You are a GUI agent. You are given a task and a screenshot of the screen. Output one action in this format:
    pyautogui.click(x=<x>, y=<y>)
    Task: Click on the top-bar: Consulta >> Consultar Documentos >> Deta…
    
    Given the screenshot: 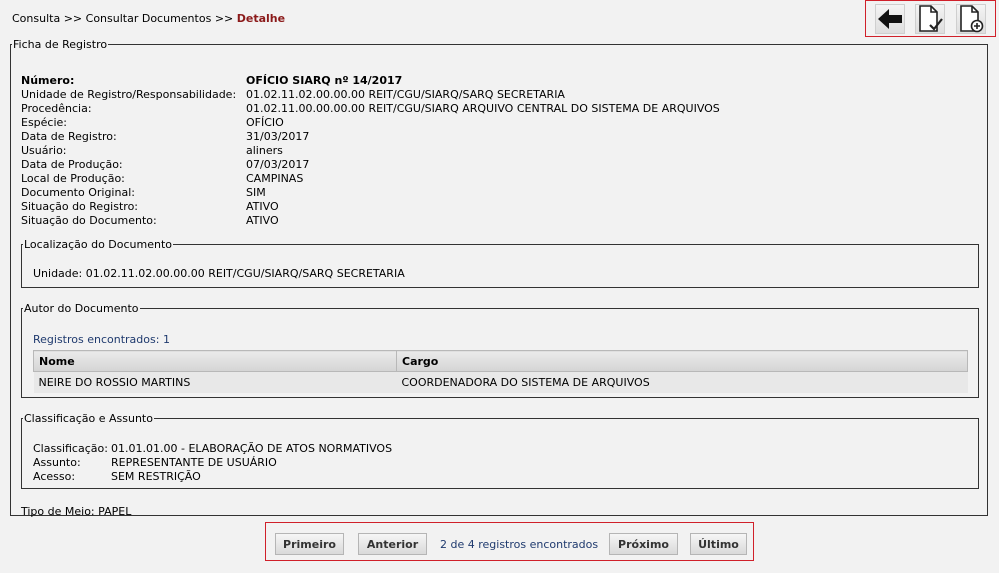 What is the action you would take?
    pyautogui.click(x=499, y=18)
    